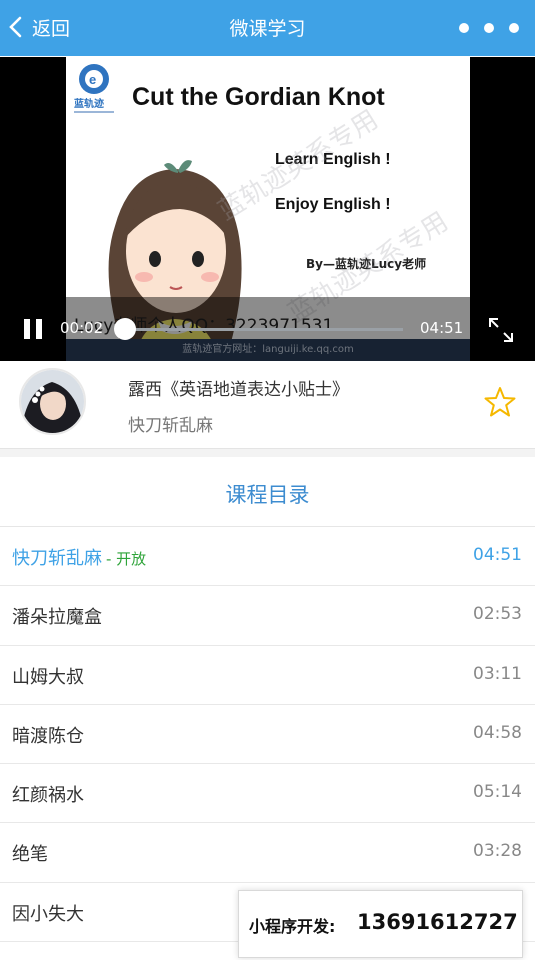  What do you see at coordinates (333, 159) in the screenshot?
I see `slide-line-1: Learn English !` at bounding box center [333, 159].